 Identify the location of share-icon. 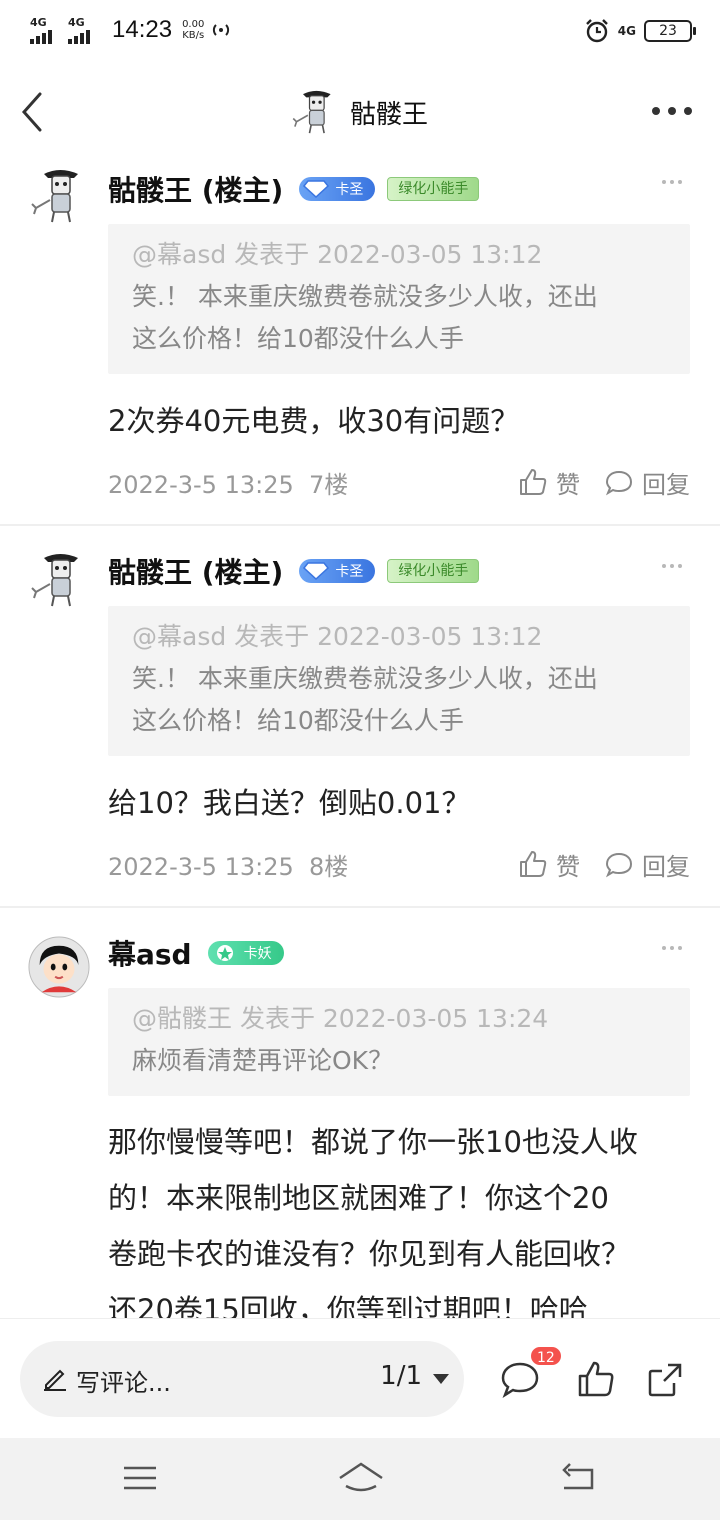
(666, 1379).